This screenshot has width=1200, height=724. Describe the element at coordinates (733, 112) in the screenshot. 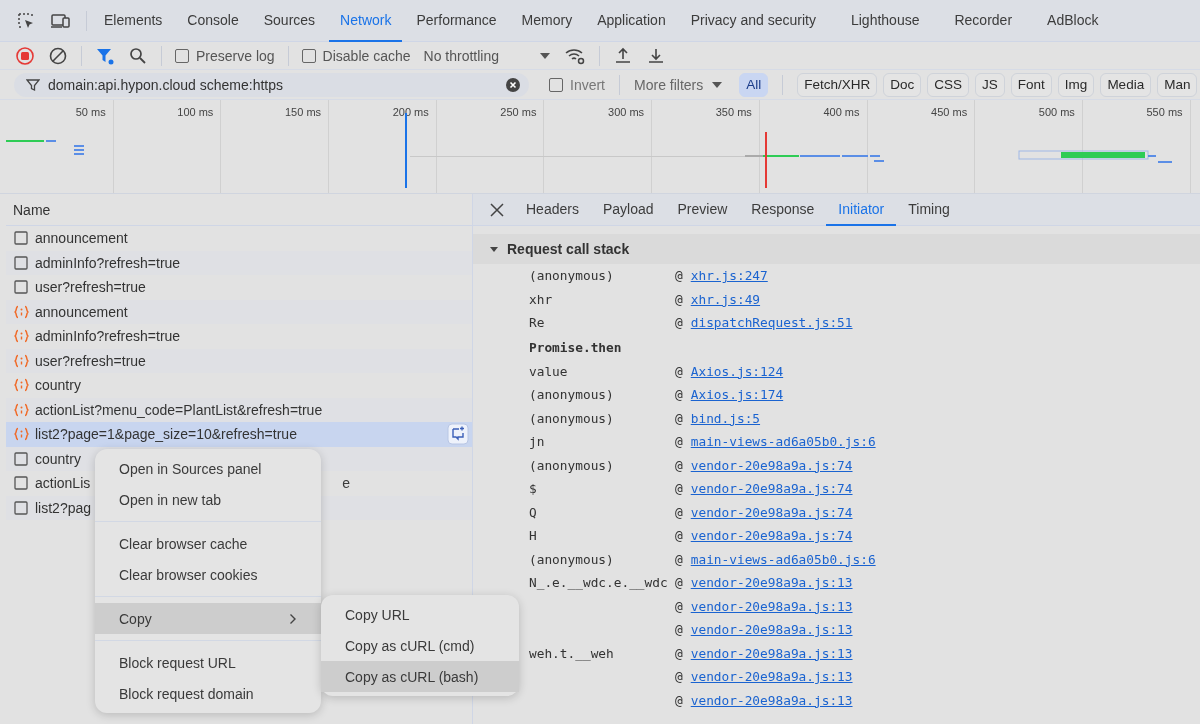

I see `time-tick-label: 350 ms` at that location.